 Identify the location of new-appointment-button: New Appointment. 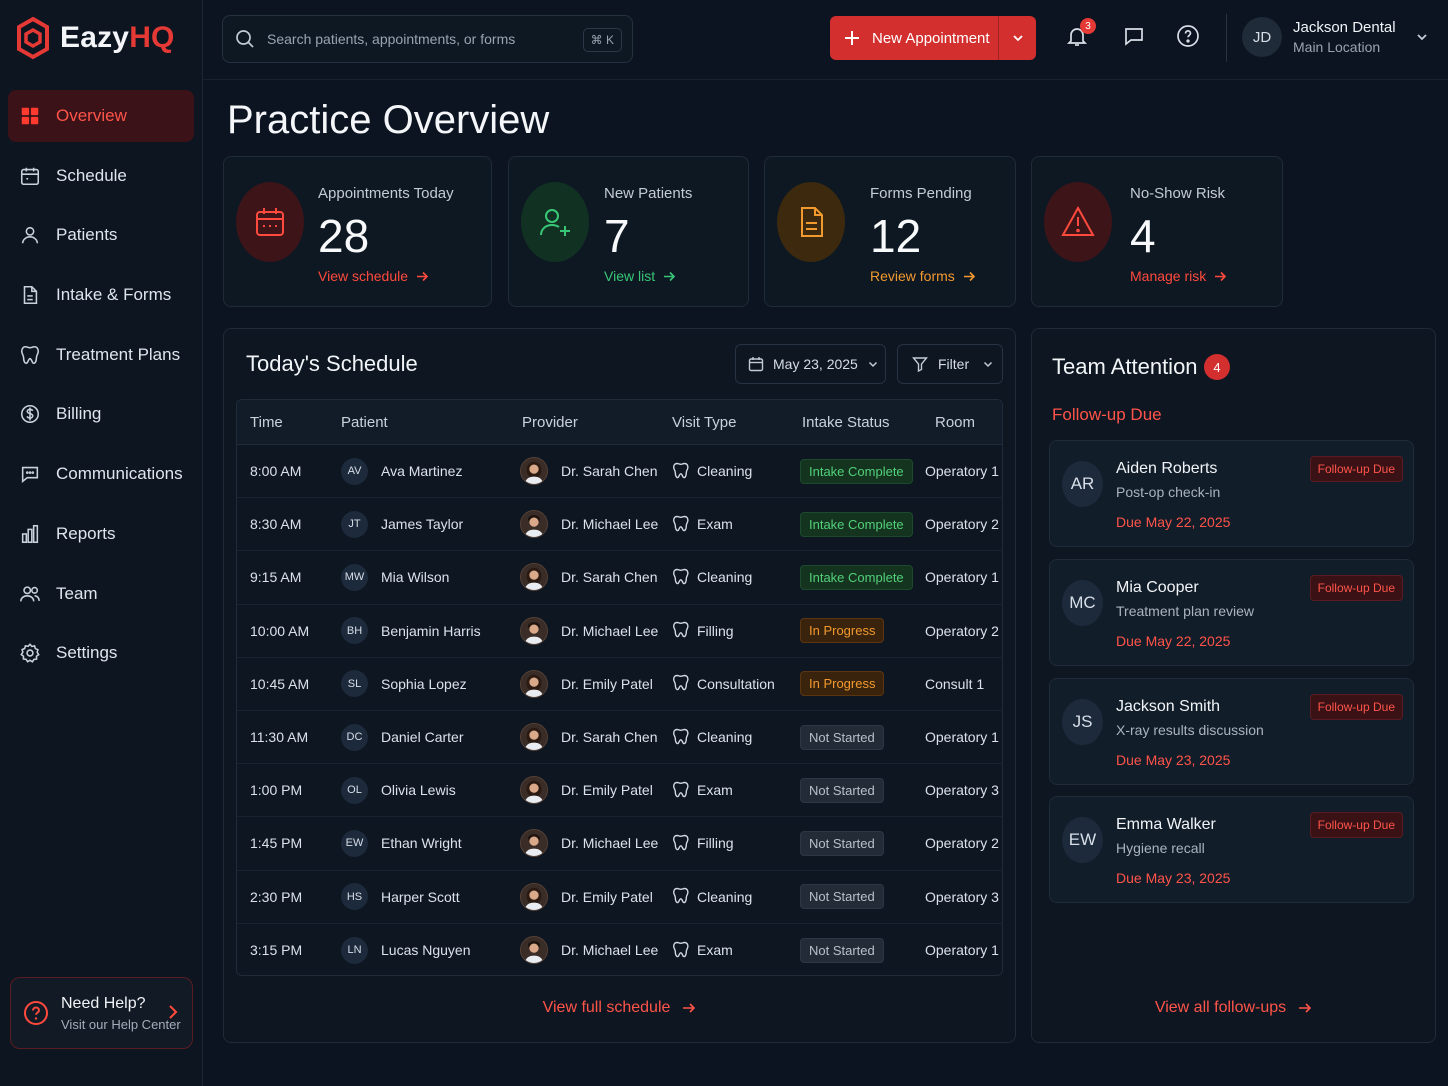
(933, 38).